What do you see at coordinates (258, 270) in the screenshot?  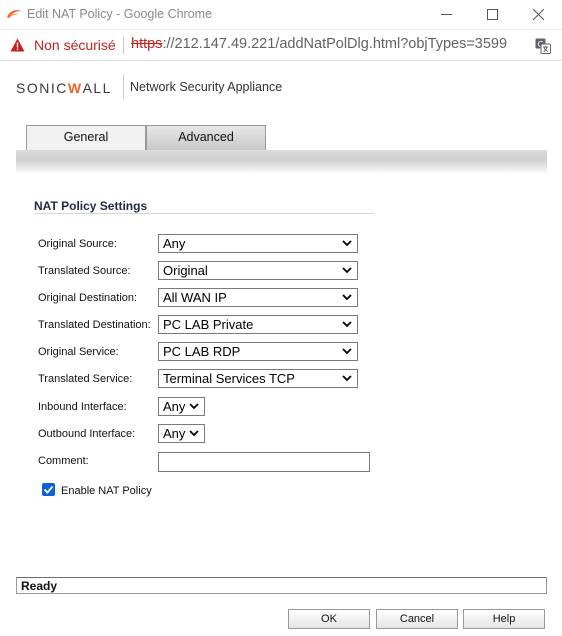 I see `translated-source-select: Original` at bounding box center [258, 270].